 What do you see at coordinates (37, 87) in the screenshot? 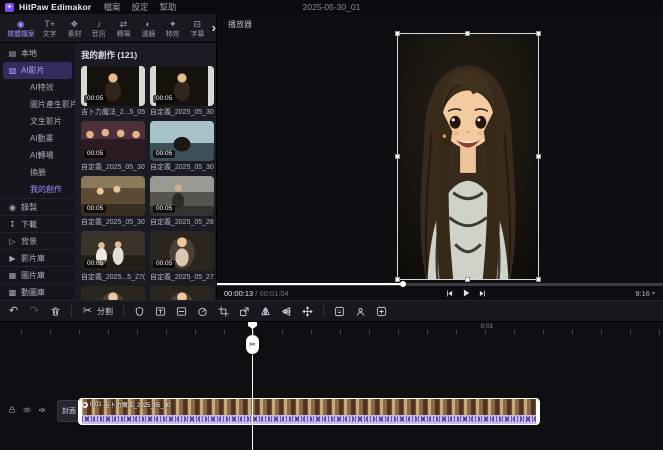
I see `sidebar-item-ai-effects: AI特效` at bounding box center [37, 87].